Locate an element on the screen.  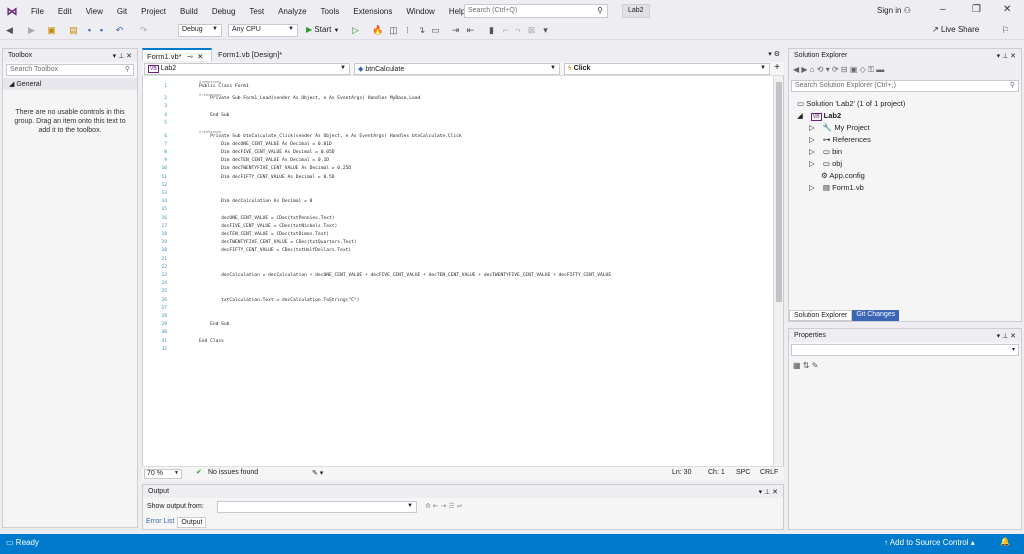
tree-item-bin: ▷ ▭ bin is located at coordinates (825, 151).